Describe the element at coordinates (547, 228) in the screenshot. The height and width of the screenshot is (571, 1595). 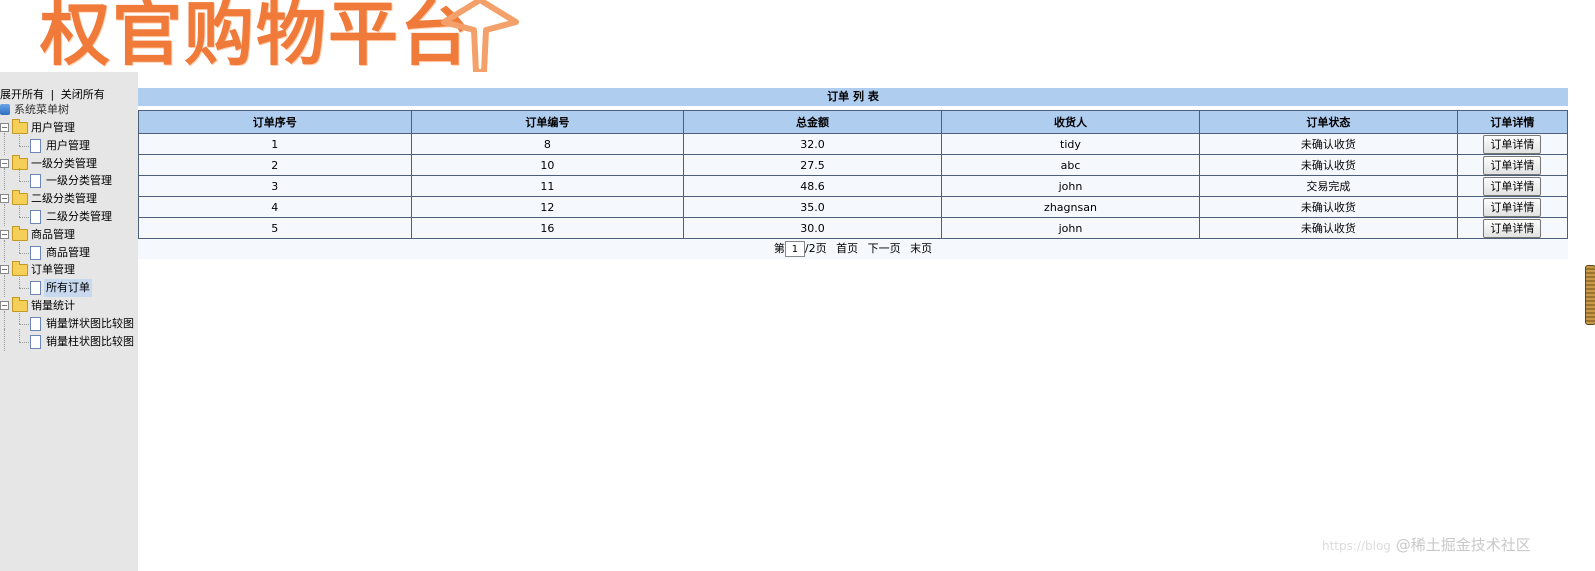
I see `cell-number: 16` at that location.